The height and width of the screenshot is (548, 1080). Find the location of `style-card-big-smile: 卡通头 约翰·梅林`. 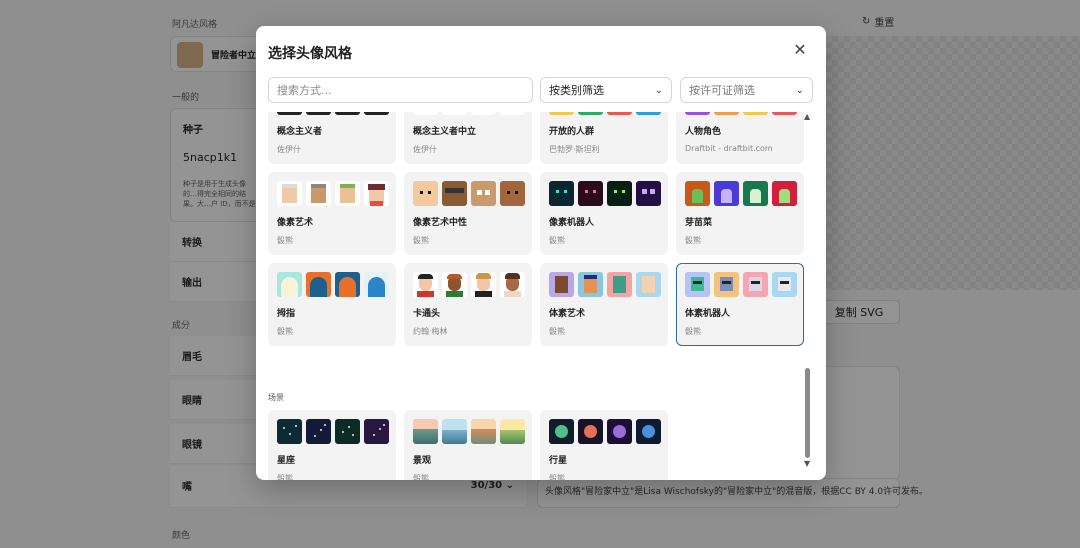

style-card-big-smile: 卡通头 约翰·梅林 is located at coordinates (468, 304).